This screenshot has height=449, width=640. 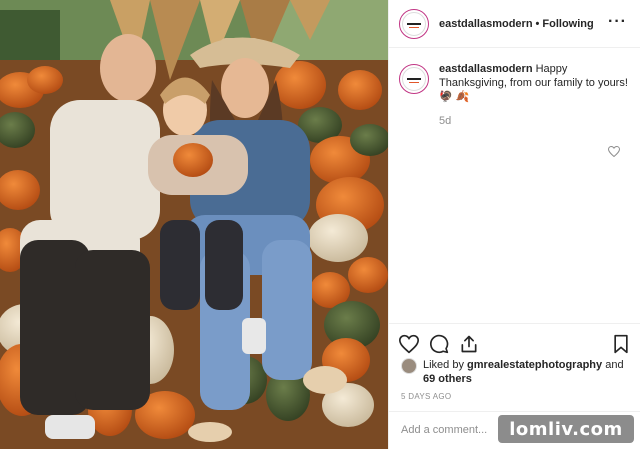 What do you see at coordinates (469, 344) in the screenshot?
I see `share-icon` at bounding box center [469, 344].